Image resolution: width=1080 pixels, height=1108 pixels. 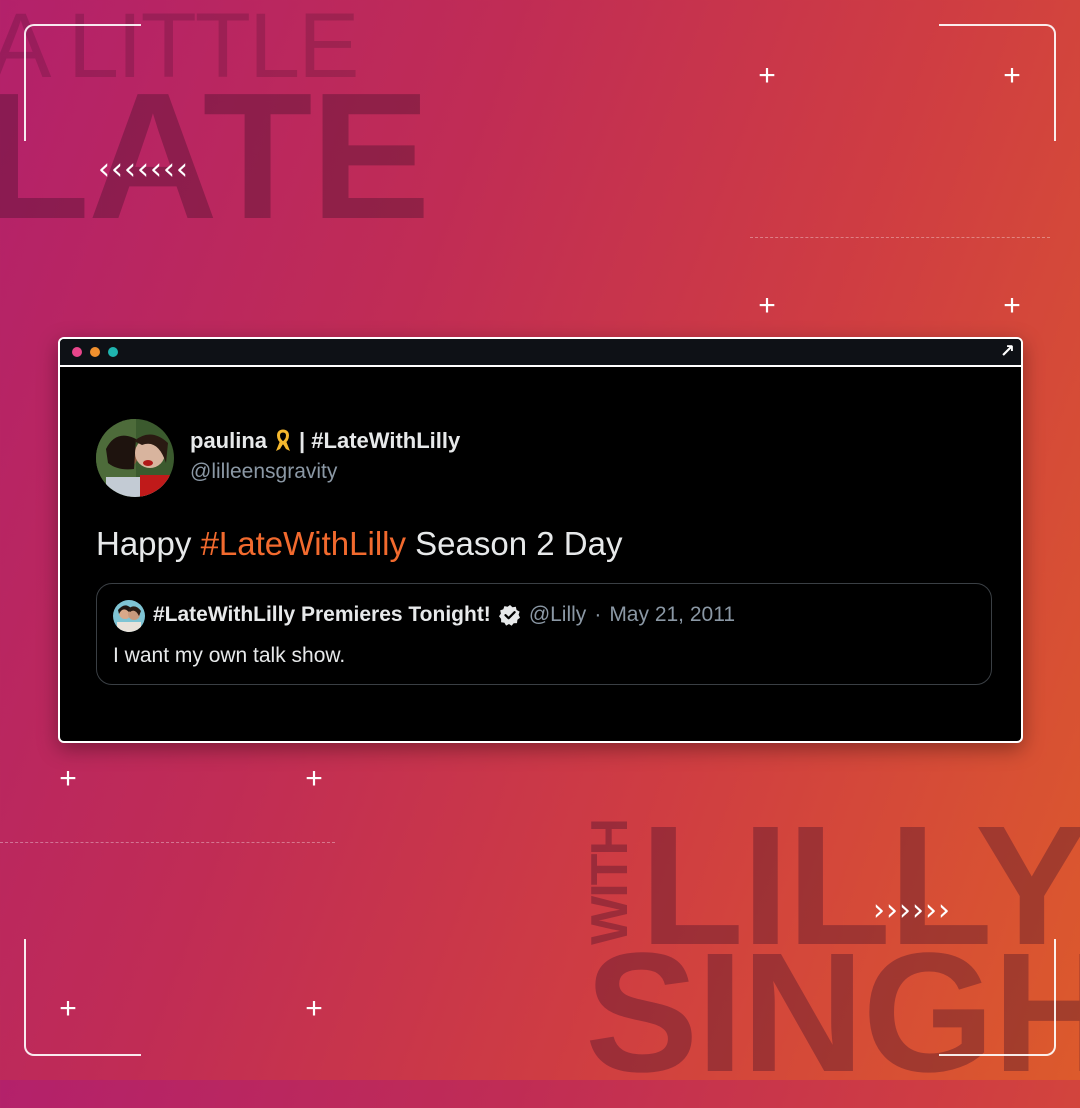 What do you see at coordinates (143, 169) in the screenshot?
I see `chevrons-left-icon: ‹‹‹‹‹‹‹` at bounding box center [143, 169].